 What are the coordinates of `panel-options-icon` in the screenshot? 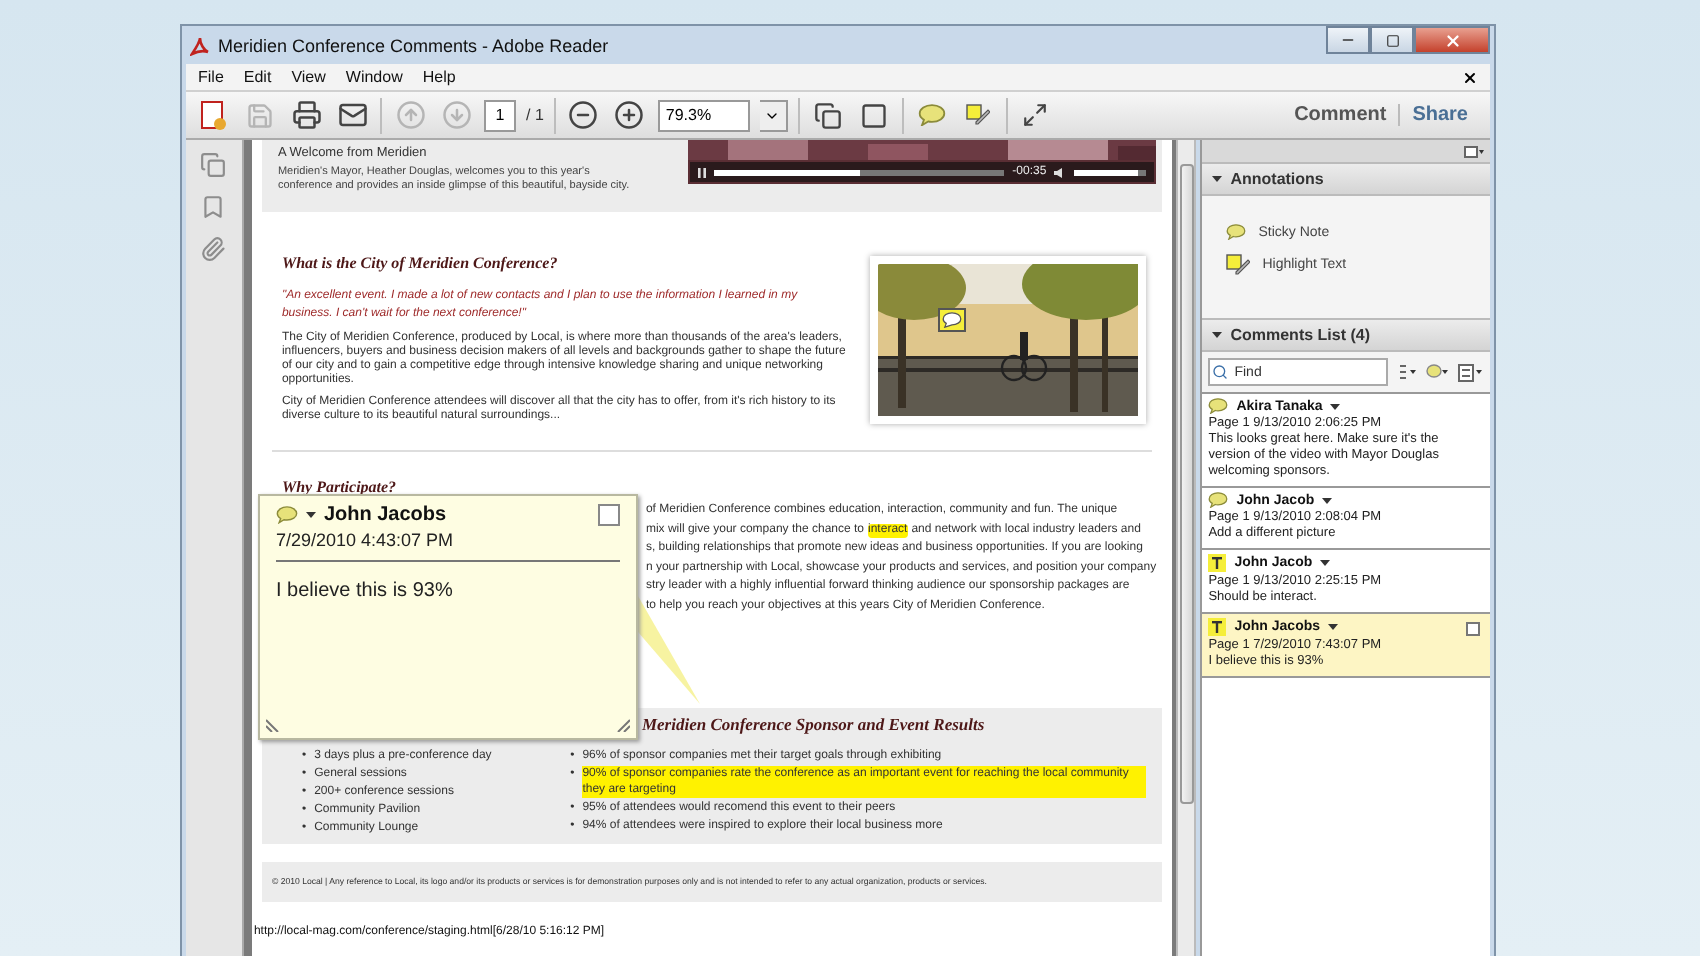 It's located at (1474, 151).